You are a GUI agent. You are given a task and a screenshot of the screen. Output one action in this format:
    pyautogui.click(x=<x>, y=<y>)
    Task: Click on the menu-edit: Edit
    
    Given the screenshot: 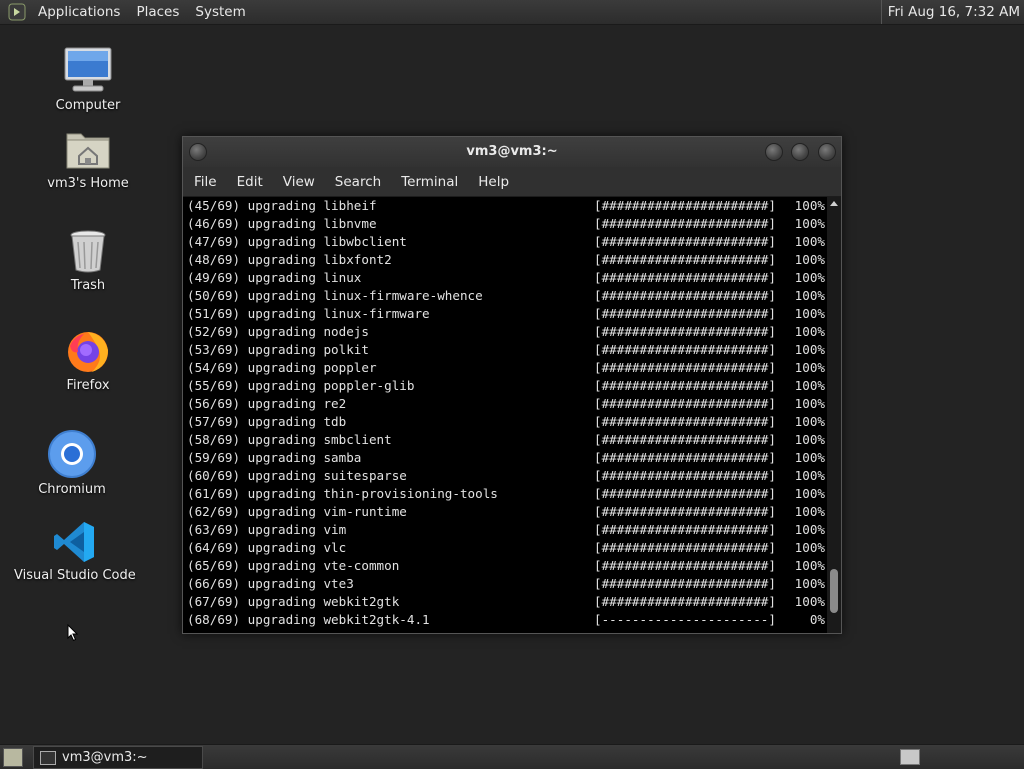 What is the action you would take?
    pyautogui.click(x=250, y=182)
    